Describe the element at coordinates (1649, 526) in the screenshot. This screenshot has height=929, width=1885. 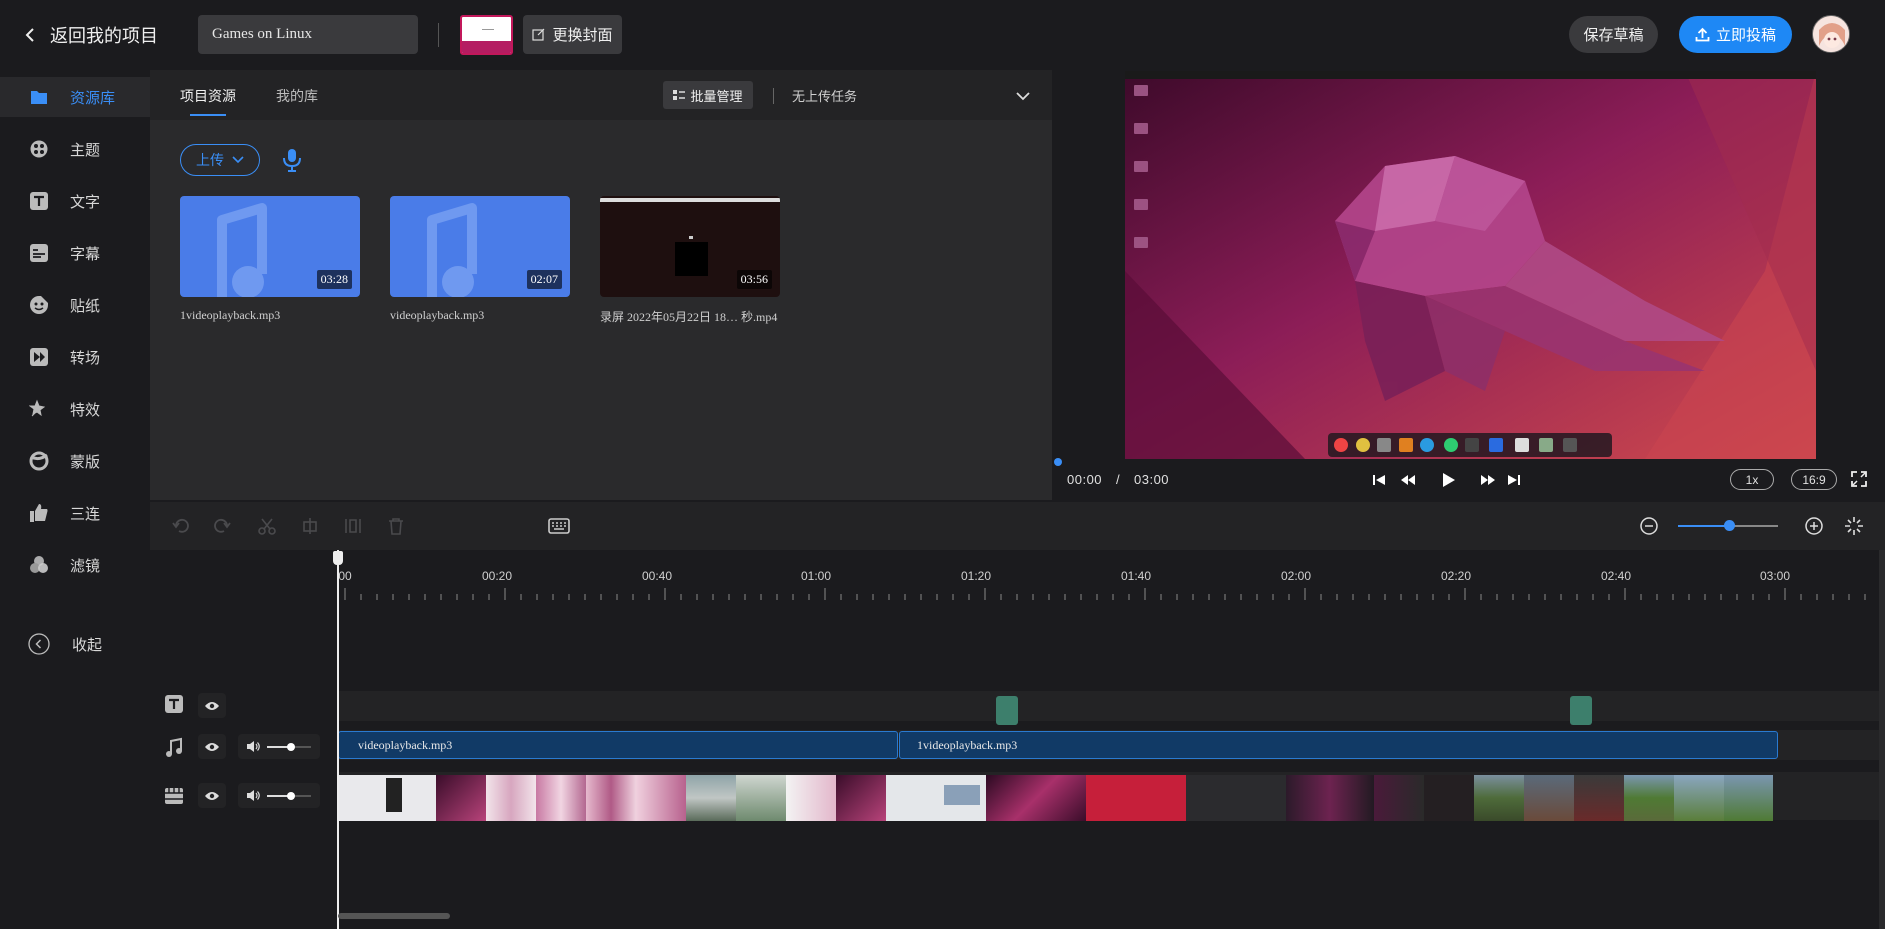
I see `zoom-out-icon` at that location.